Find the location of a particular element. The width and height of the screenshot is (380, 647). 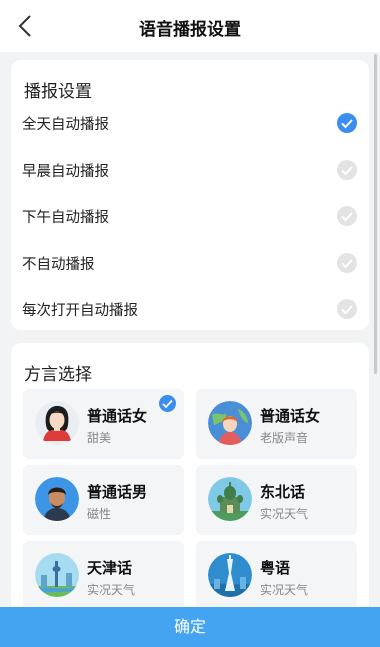

man-avatar-icon is located at coordinates (57, 499).